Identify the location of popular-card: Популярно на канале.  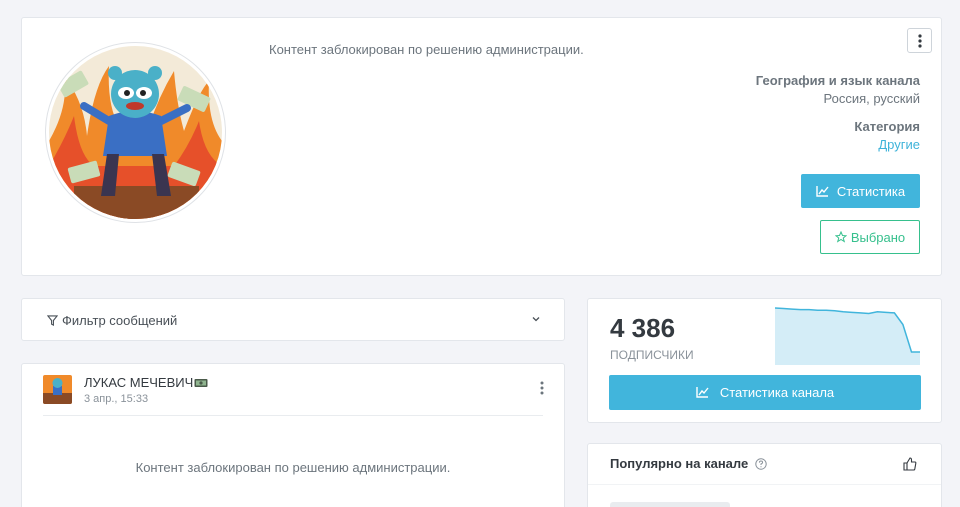
(764, 475).